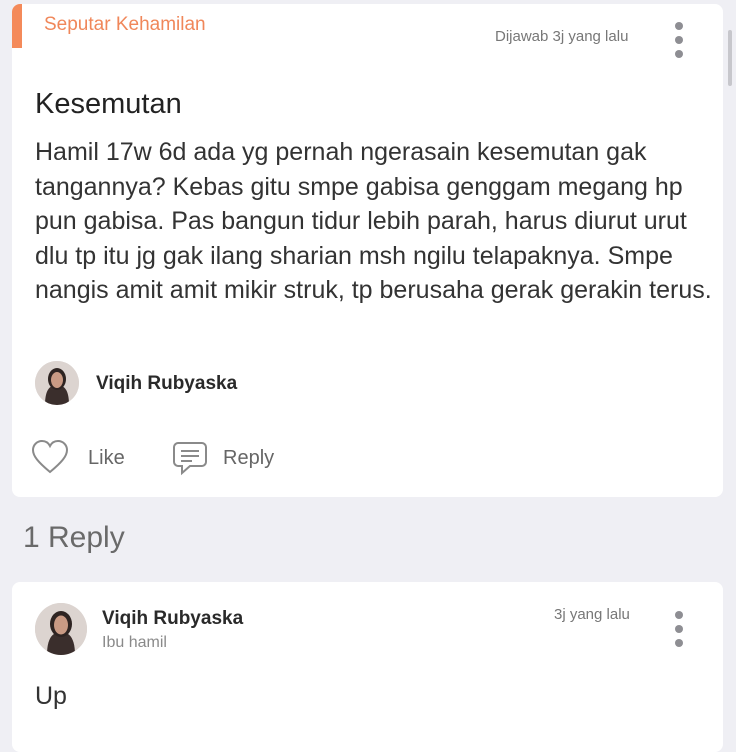 The width and height of the screenshot is (736, 752). I want to click on comment-icon, so click(190, 460).